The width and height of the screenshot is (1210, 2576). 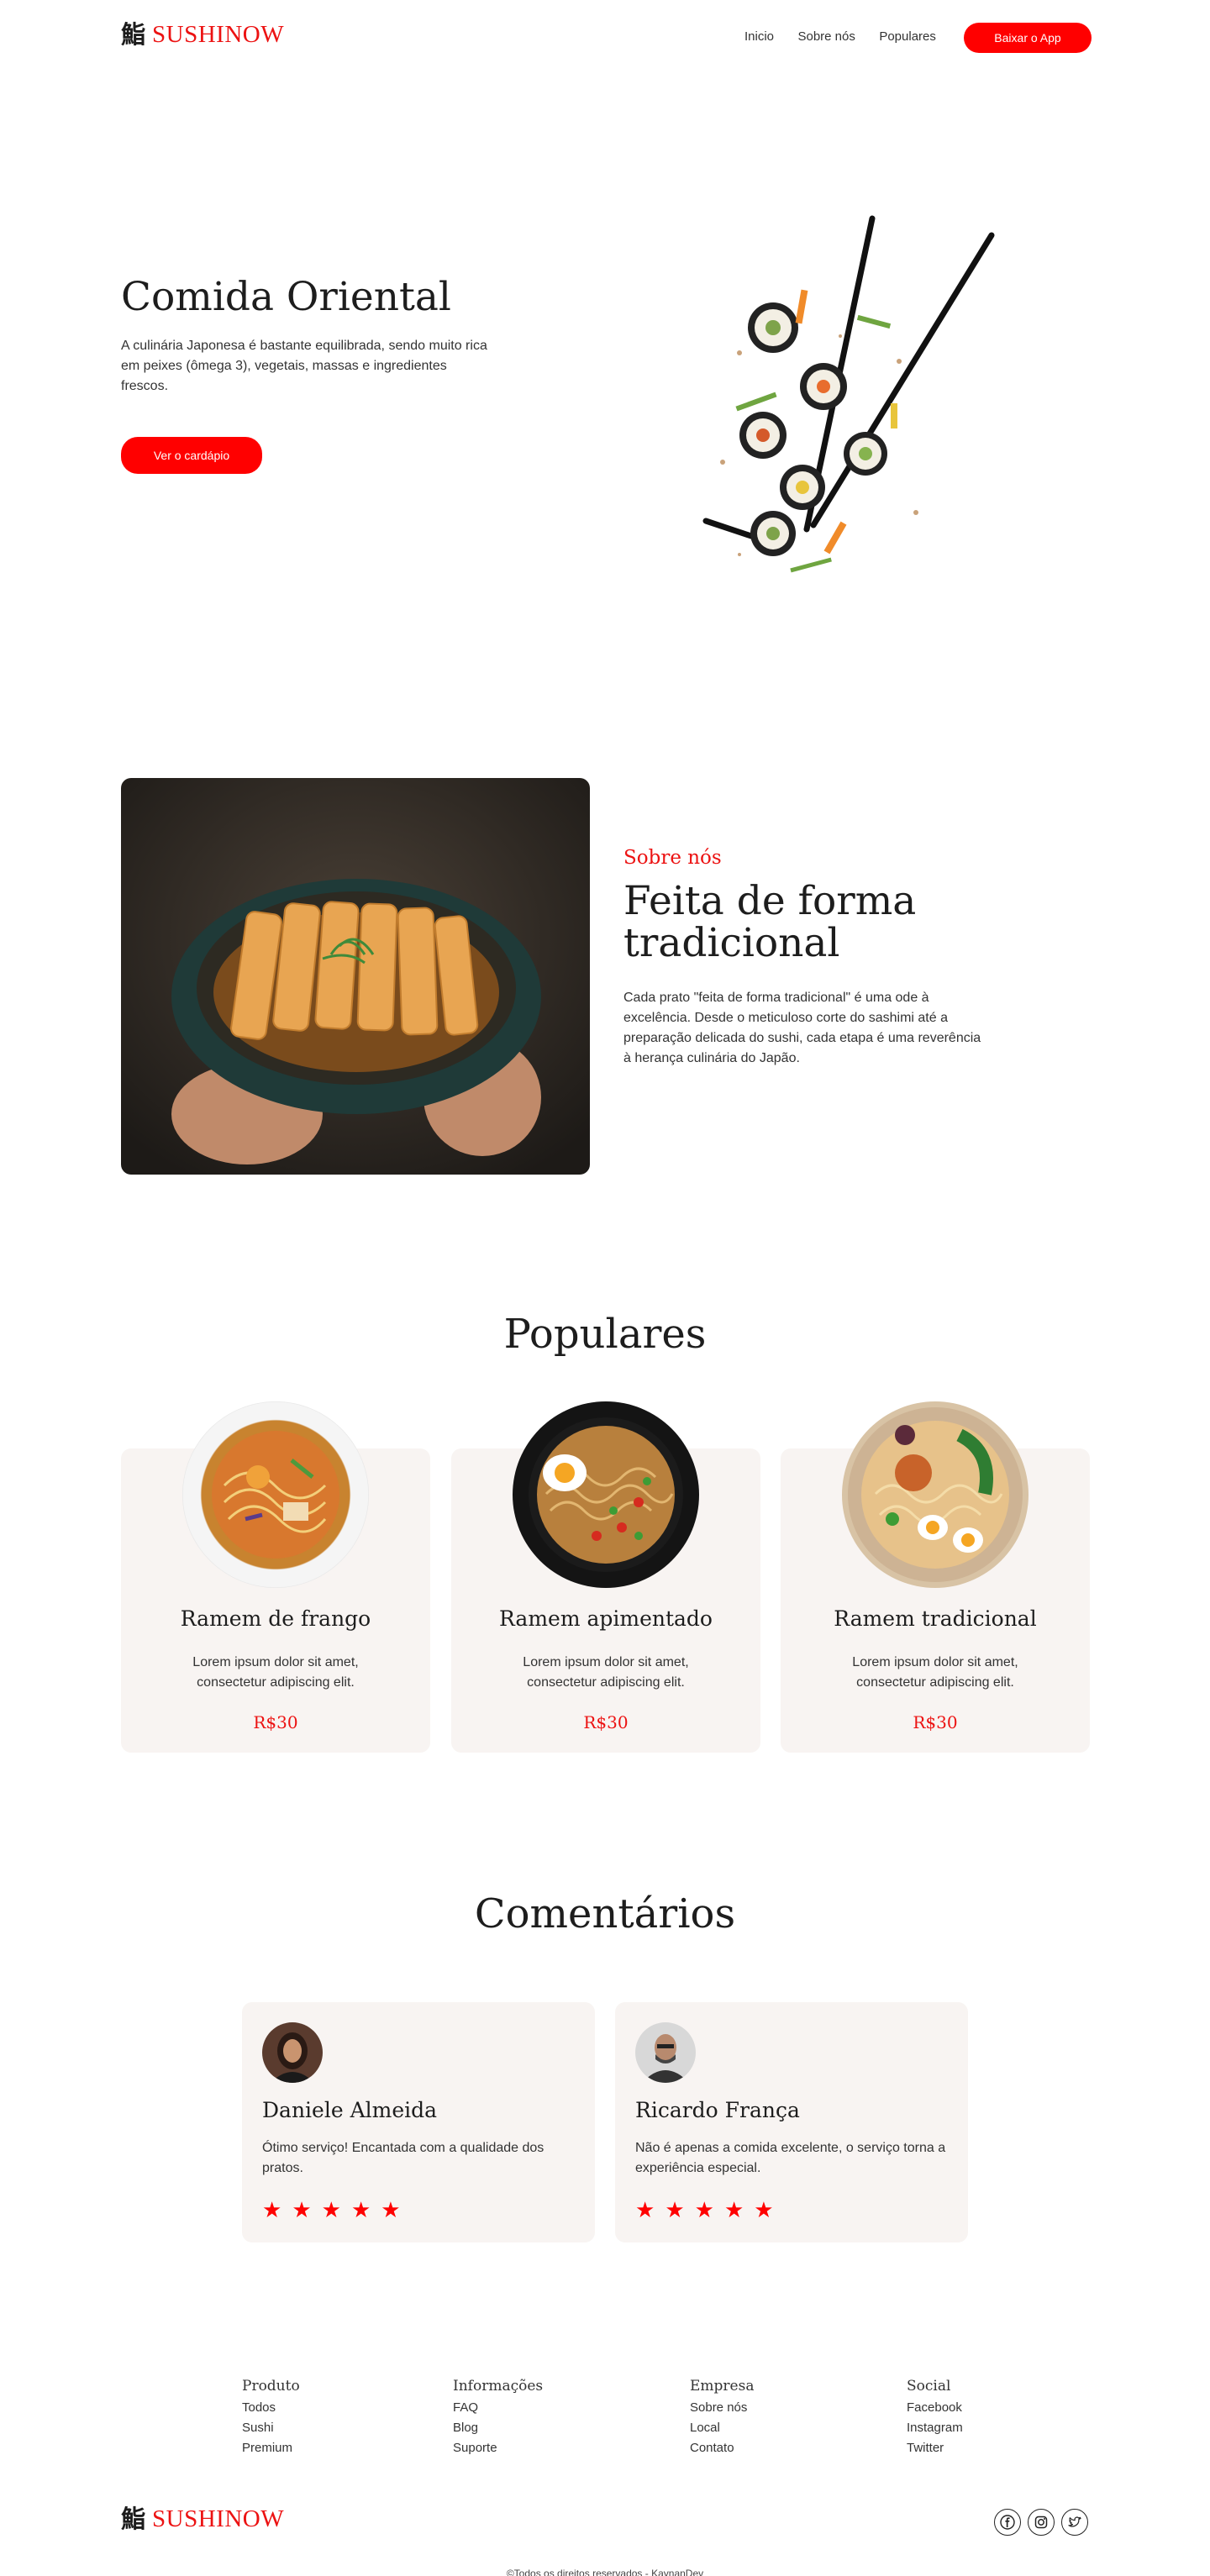 I want to click on nav-inicio: Inicio, so click(x=759, y=36).